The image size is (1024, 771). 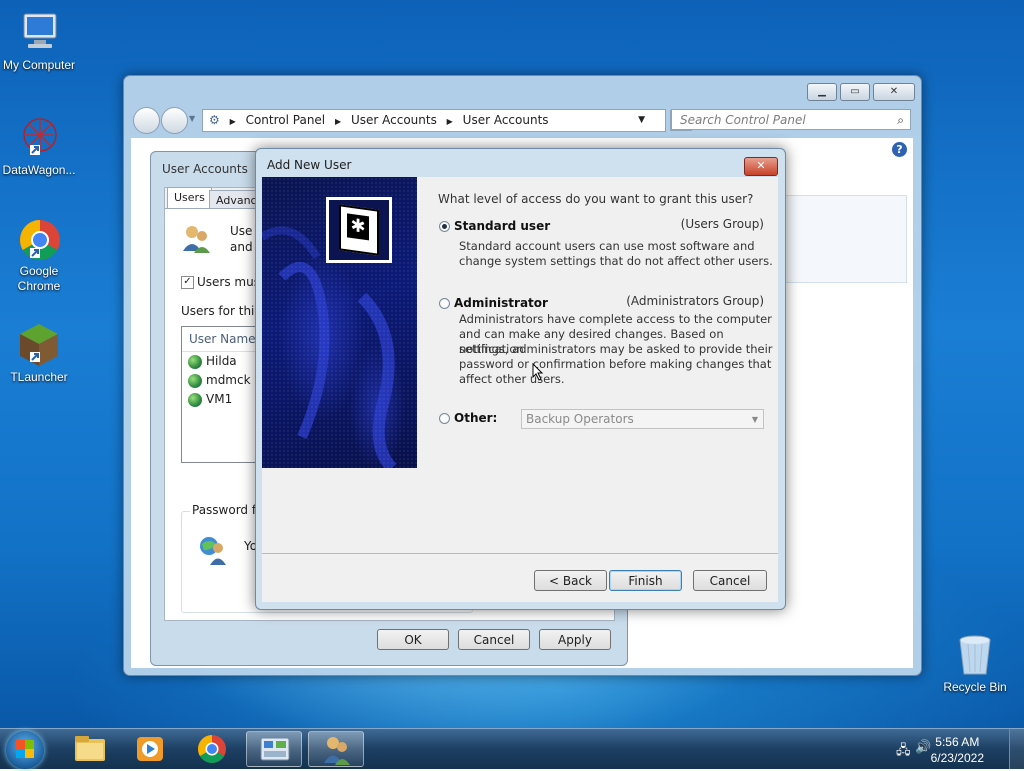 I want to click on search-input: Search Control Panel ⌕, so click(x=791, y=119).